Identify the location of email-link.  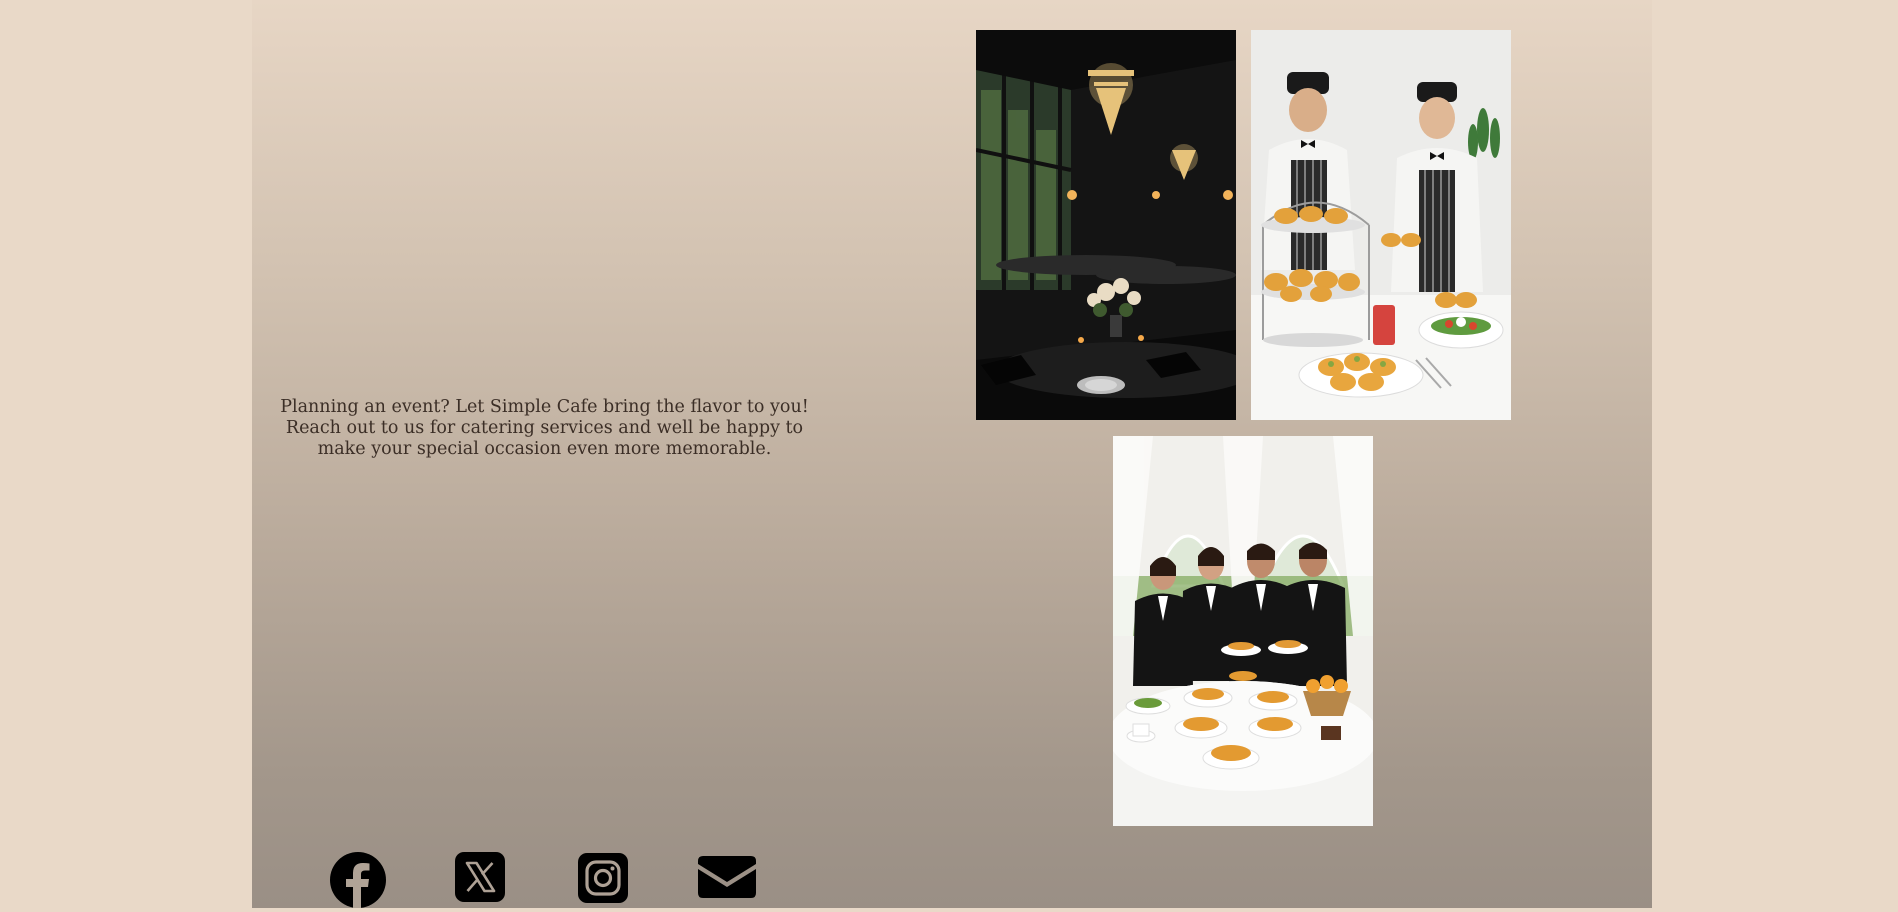
(727, 882).